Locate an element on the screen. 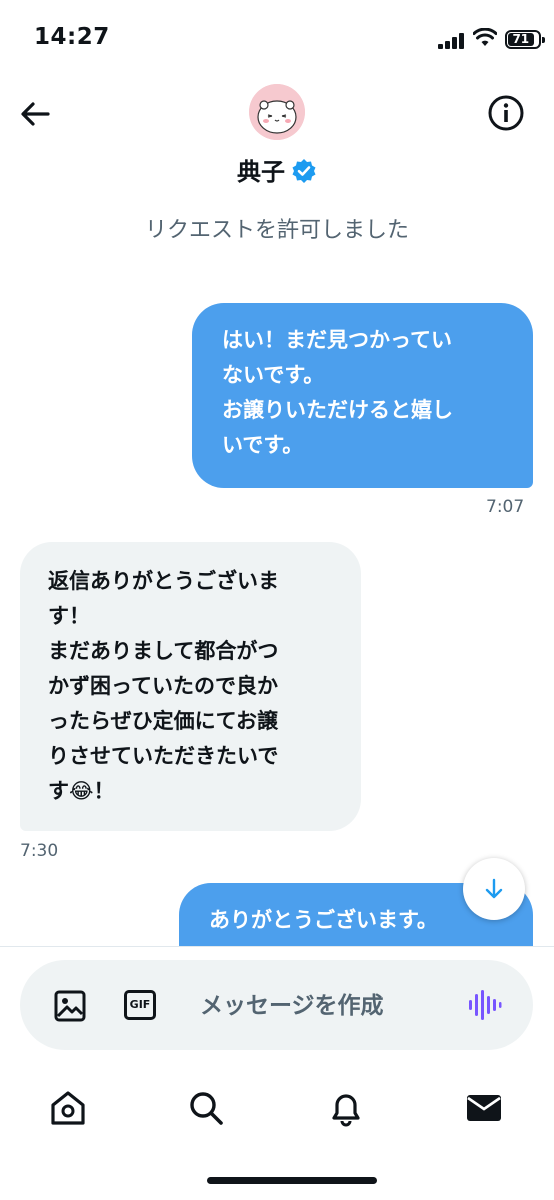 The image size is (554, 1200). contact-name-row: 典子 is located at coordinates (277, 169).